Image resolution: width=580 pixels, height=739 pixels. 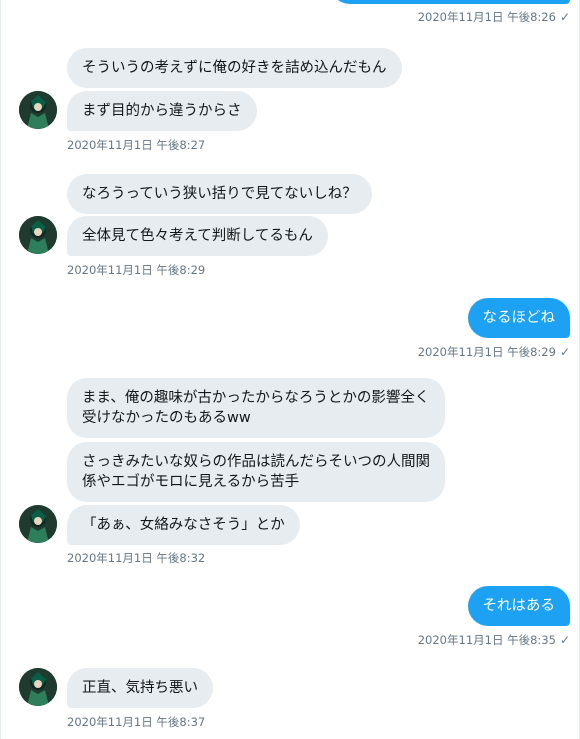 I want to click on message-bubble-incoming: なろうっていう狭い括りで見てないしね？, so click(x=219, y=194).